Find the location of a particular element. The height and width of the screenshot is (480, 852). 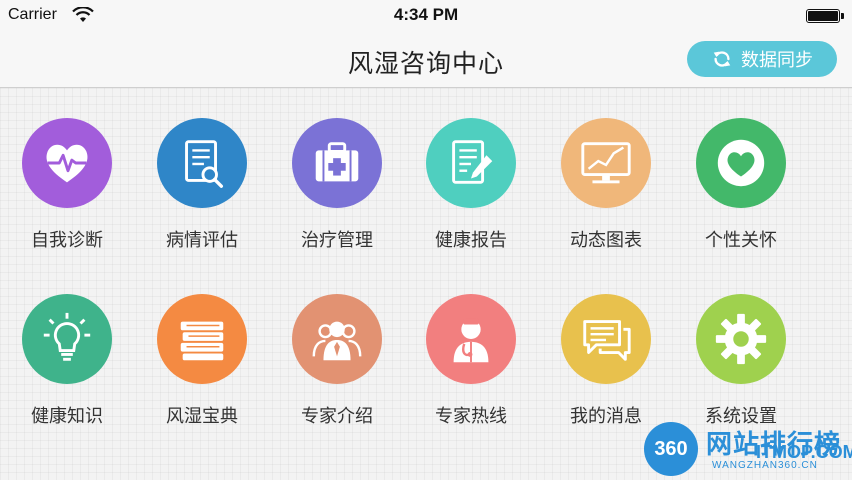

battery-icon is located at coordinates (823, 16).